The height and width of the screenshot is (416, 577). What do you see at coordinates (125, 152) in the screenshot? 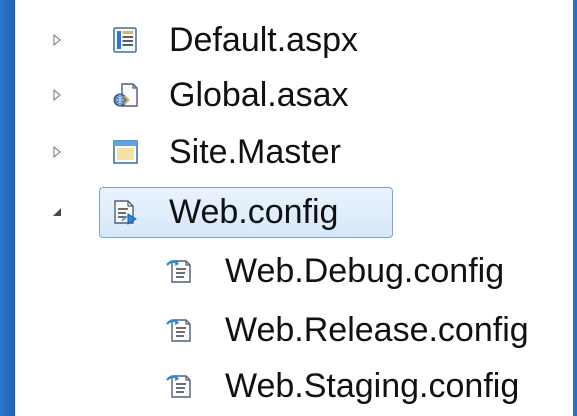
I see `master-page-icon` at bounding box center [125, 152].